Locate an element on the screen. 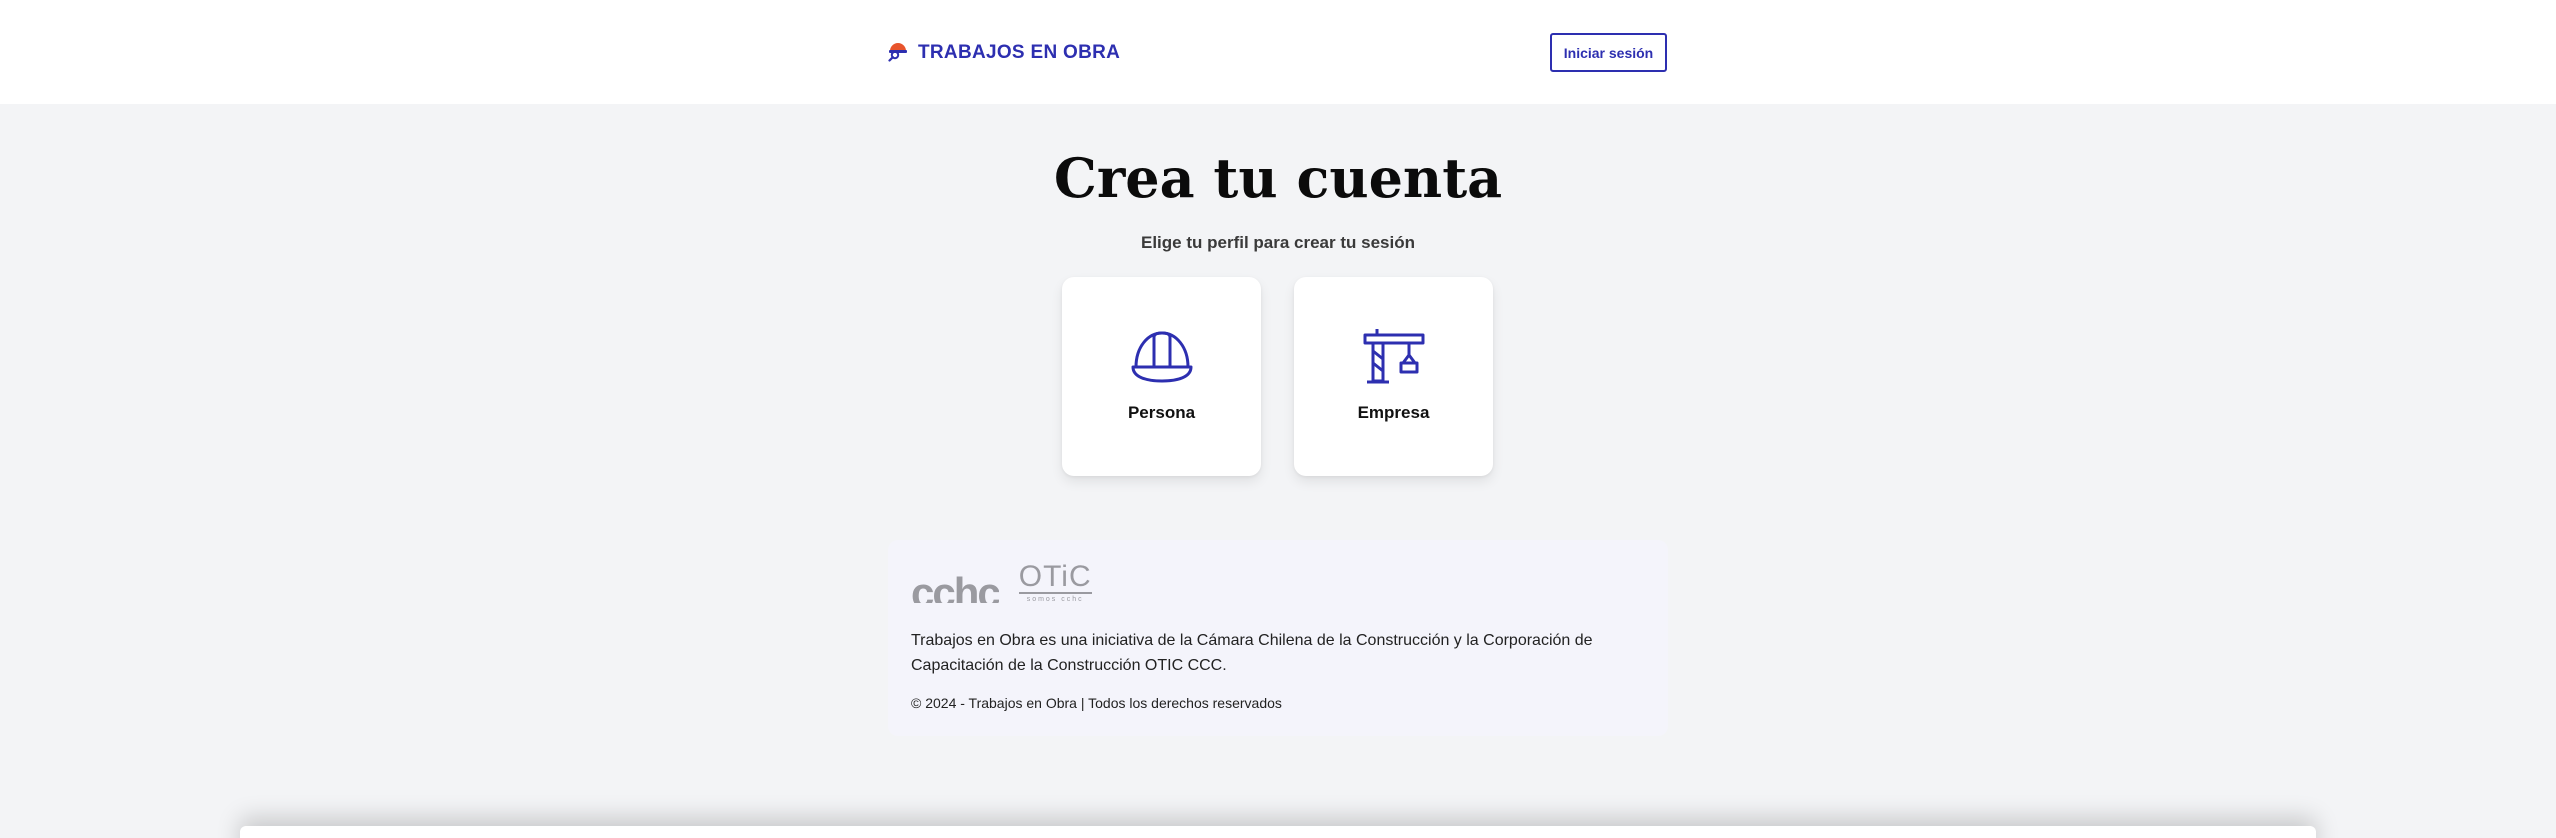 This screenshot has height=838, width=2556. helmet-magnifier-icon is located at coordinates (898, 52).